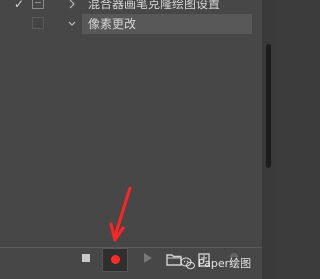 The width and height of the screenshot is (320, 279). What do you see at coordinates (19, 7) in the screenshot?
I see `check-icon: ✓` at bounding box center [19, 7].